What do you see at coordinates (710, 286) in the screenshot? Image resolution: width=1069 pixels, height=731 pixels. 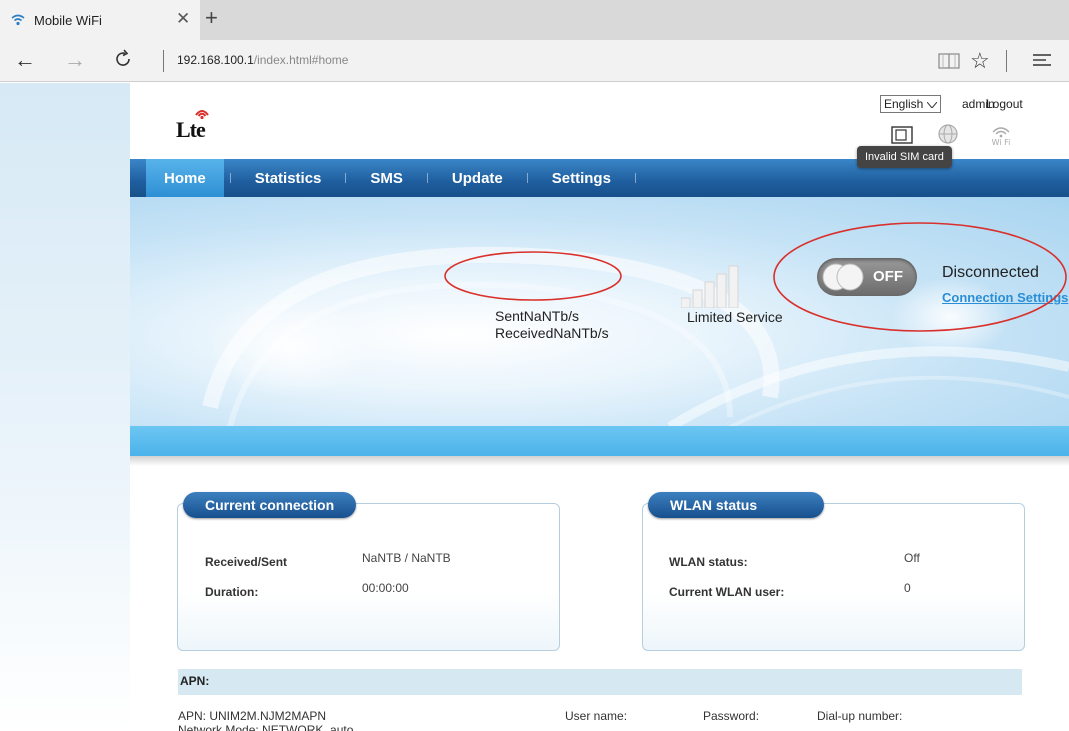 I see `signal-strength-icon` at bounding box center [710, 286].